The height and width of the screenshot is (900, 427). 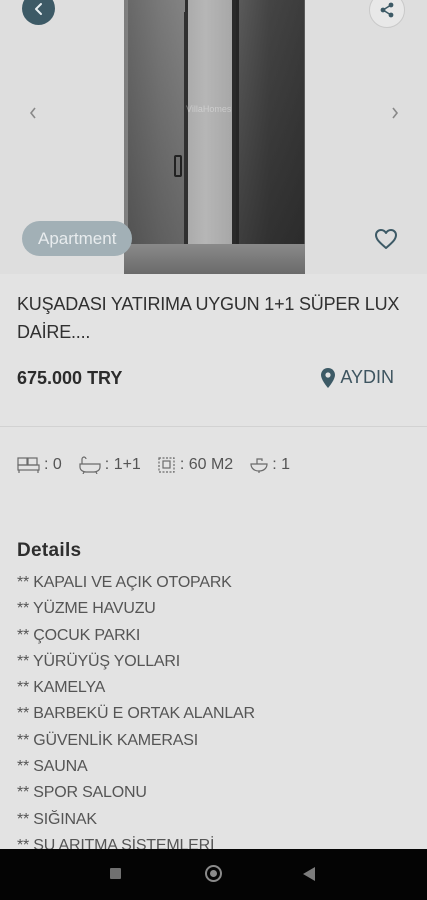 I want to click on details-heading: Details, so click(x=49, y=550).